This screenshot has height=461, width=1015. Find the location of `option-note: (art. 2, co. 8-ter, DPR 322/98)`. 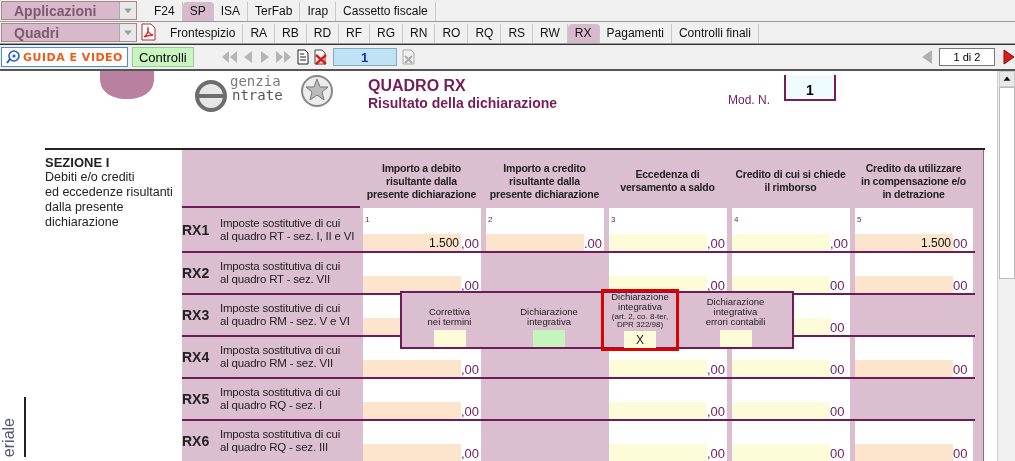

option-note: (art. 2, co. 8-ter, DPR 322/98) is located at coordinates (640, 321).